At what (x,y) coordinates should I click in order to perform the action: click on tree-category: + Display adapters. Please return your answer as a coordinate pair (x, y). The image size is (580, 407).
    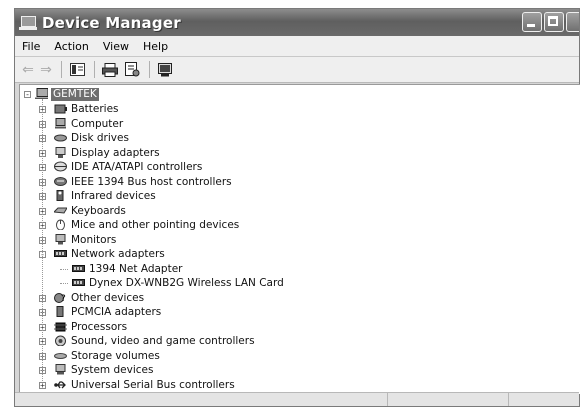
    Looking at the image, I should click on (300, 153).